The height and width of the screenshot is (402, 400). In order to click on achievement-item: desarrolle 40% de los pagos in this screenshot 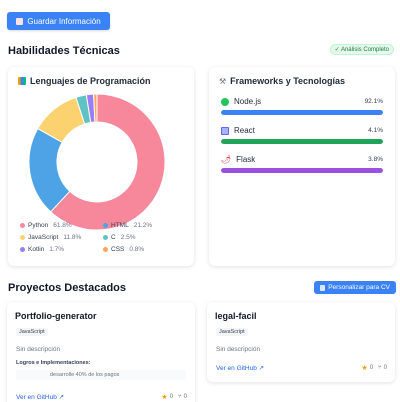, I will do `click(101, 375)`.